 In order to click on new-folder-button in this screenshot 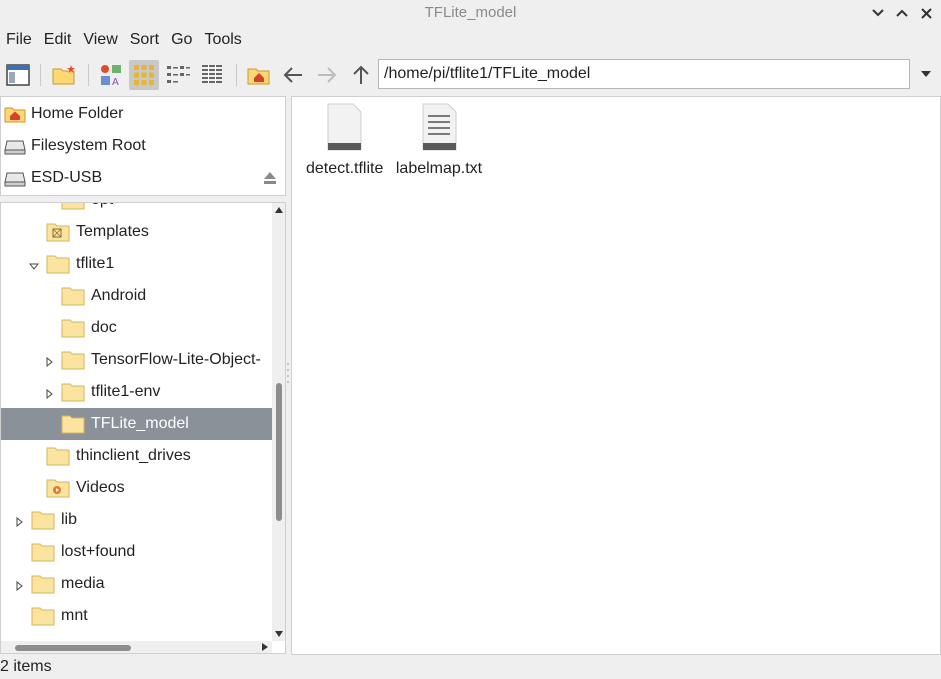, I will do `click(64, 75)`.